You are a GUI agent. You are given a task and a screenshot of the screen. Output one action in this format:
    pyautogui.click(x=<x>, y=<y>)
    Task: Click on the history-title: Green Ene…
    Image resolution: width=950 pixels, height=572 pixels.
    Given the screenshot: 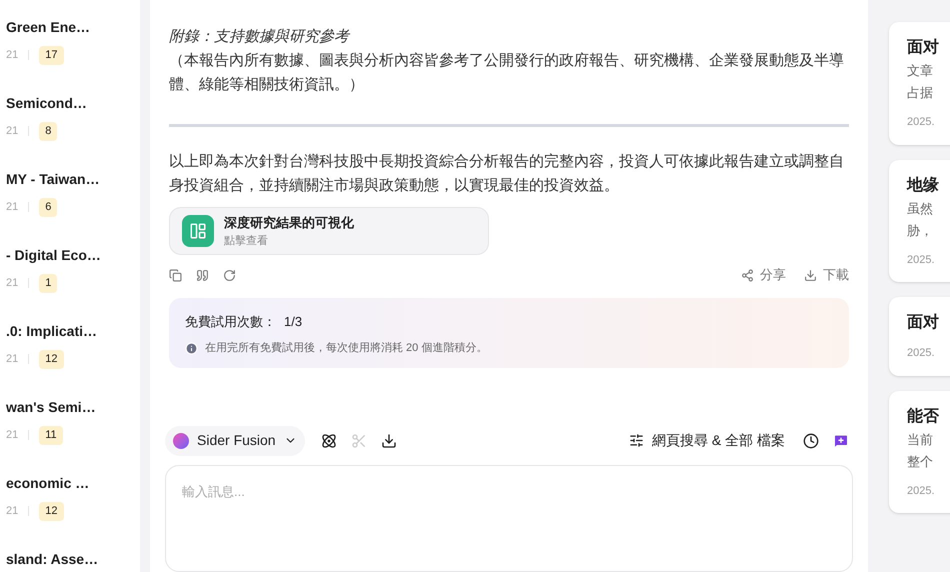 What is the action you would take?
    pyautogui.click(x=73, y=27)
    